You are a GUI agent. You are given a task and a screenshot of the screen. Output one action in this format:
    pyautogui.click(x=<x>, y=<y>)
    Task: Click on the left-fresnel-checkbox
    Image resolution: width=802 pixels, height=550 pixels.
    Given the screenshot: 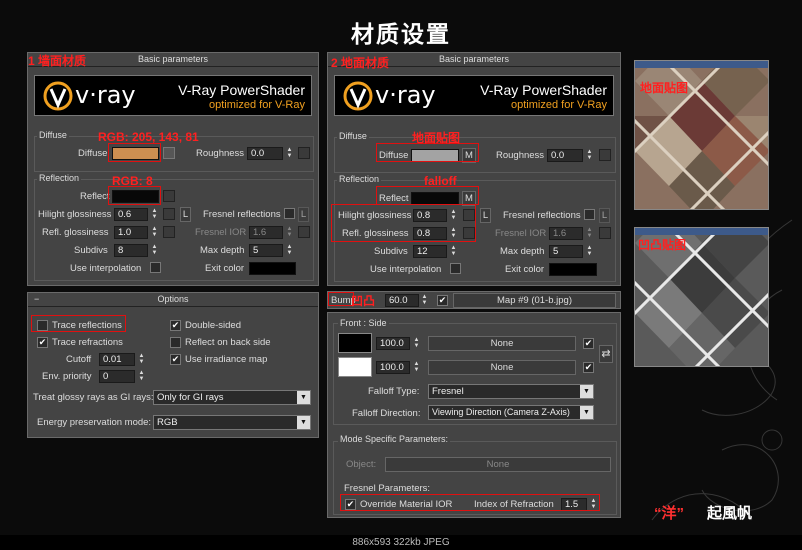 What is the action you would take?
    pyautogui.click(x=289, y=213)
    